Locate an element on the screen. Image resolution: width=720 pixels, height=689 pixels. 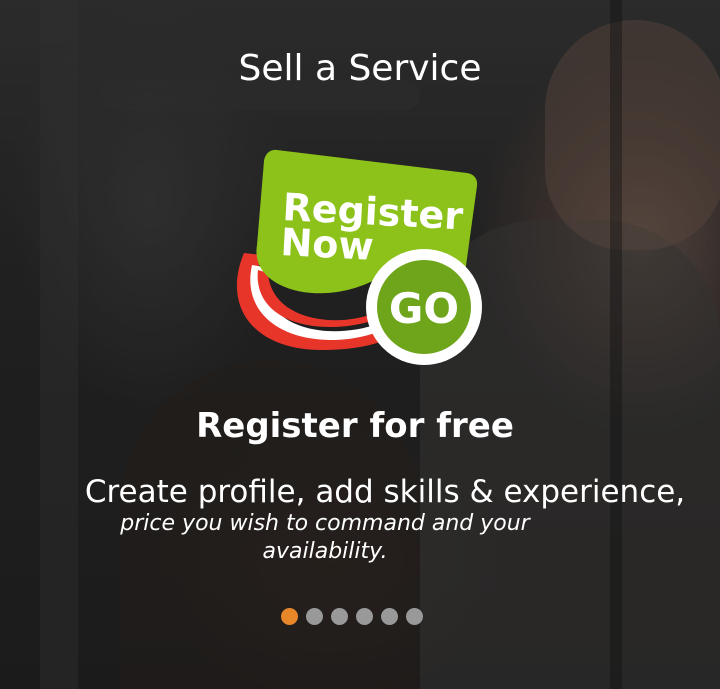
register-now-logo: Register Now GO is located at coordinates (353, 257).